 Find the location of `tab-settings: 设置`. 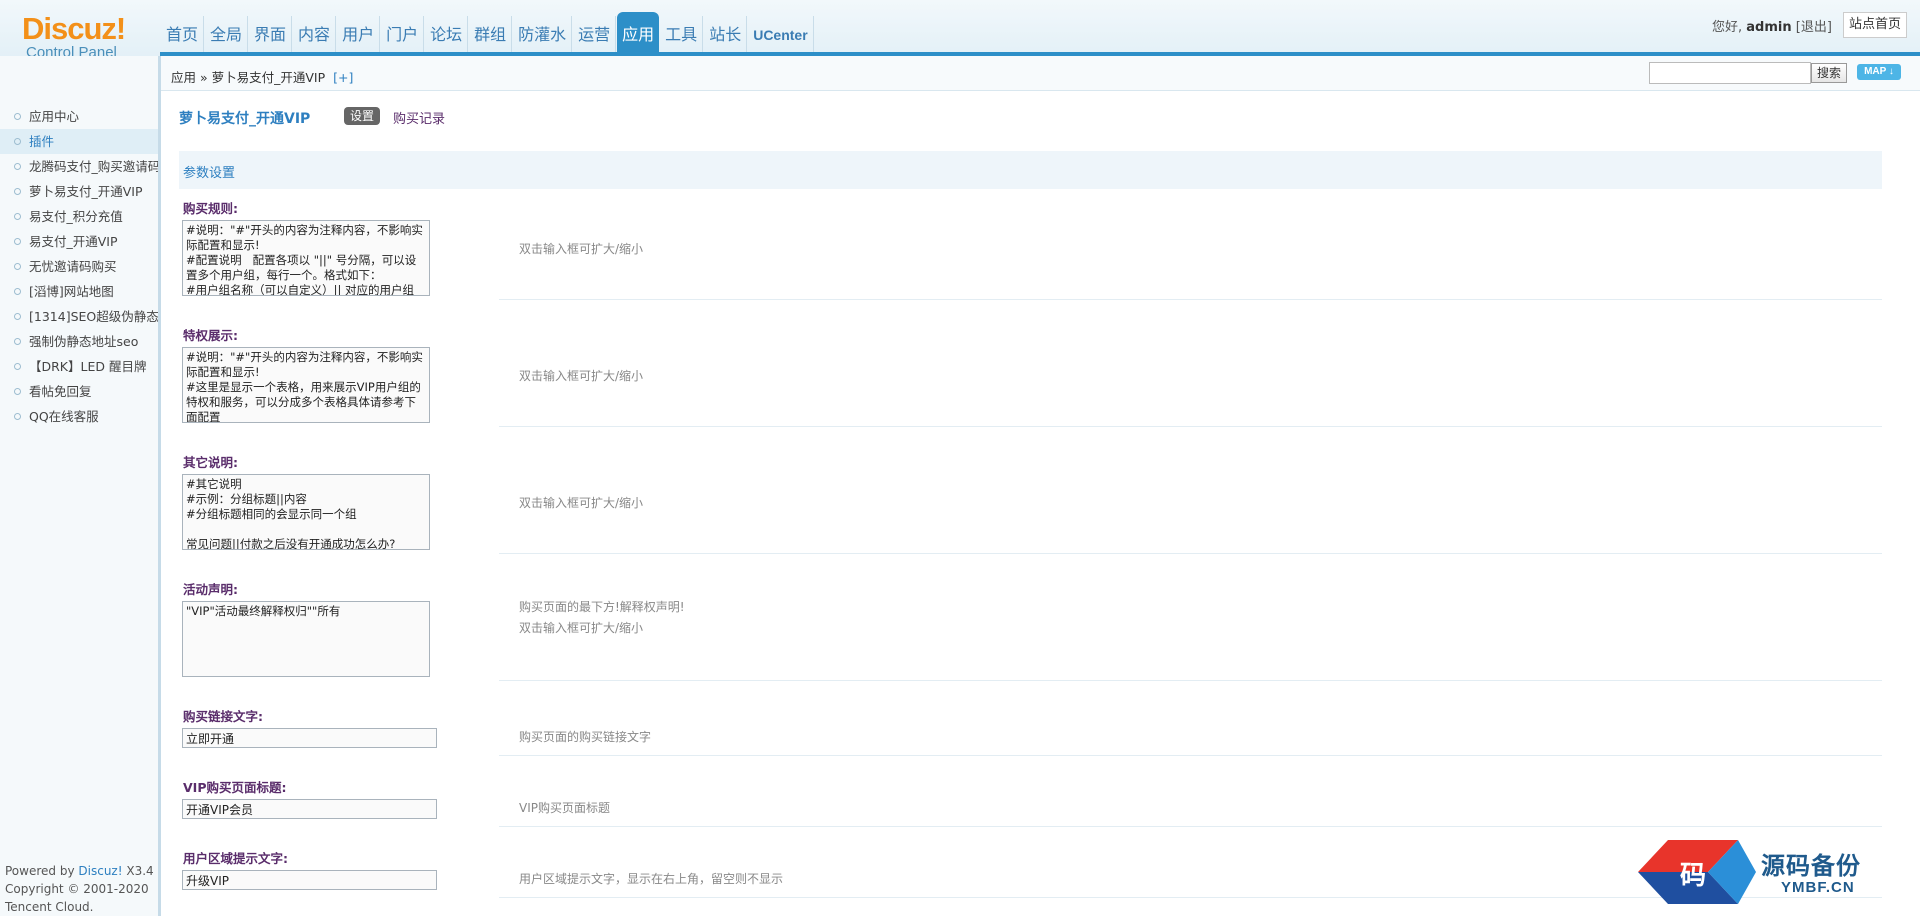

tab-settings: 设置 is located at coordinates (362, 116).